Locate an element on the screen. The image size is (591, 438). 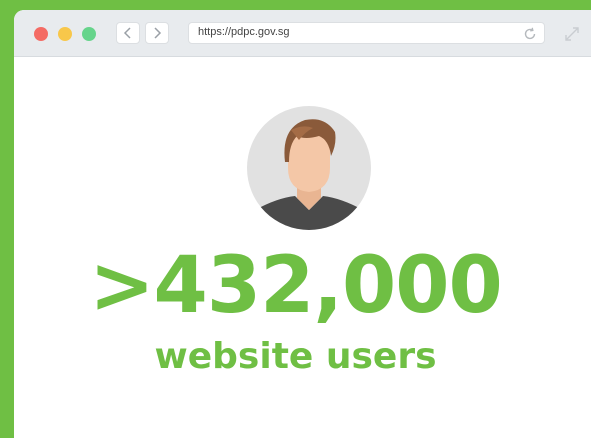
address-bar: https://pdpc.gov.sg is located at coordinates (366, 33).